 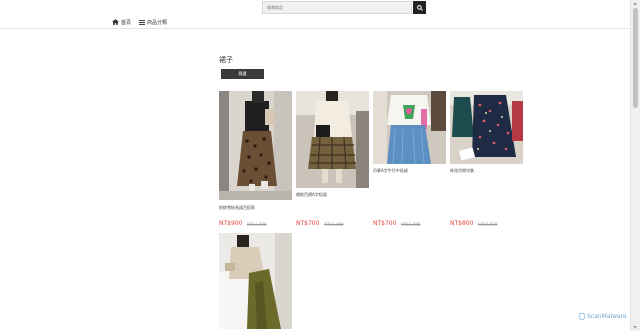 I want to click on home-icon, so click(x=115, y=22).